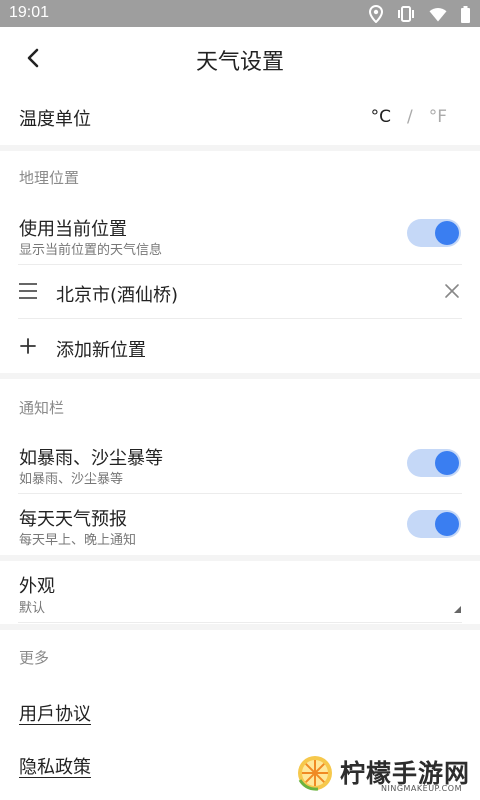 The width and height of the screenshot is (480, 800). Describe the element at coordinates (73, 519) in the screenshot. I see `daily-forecast-label: 每天天气预报` at that location.